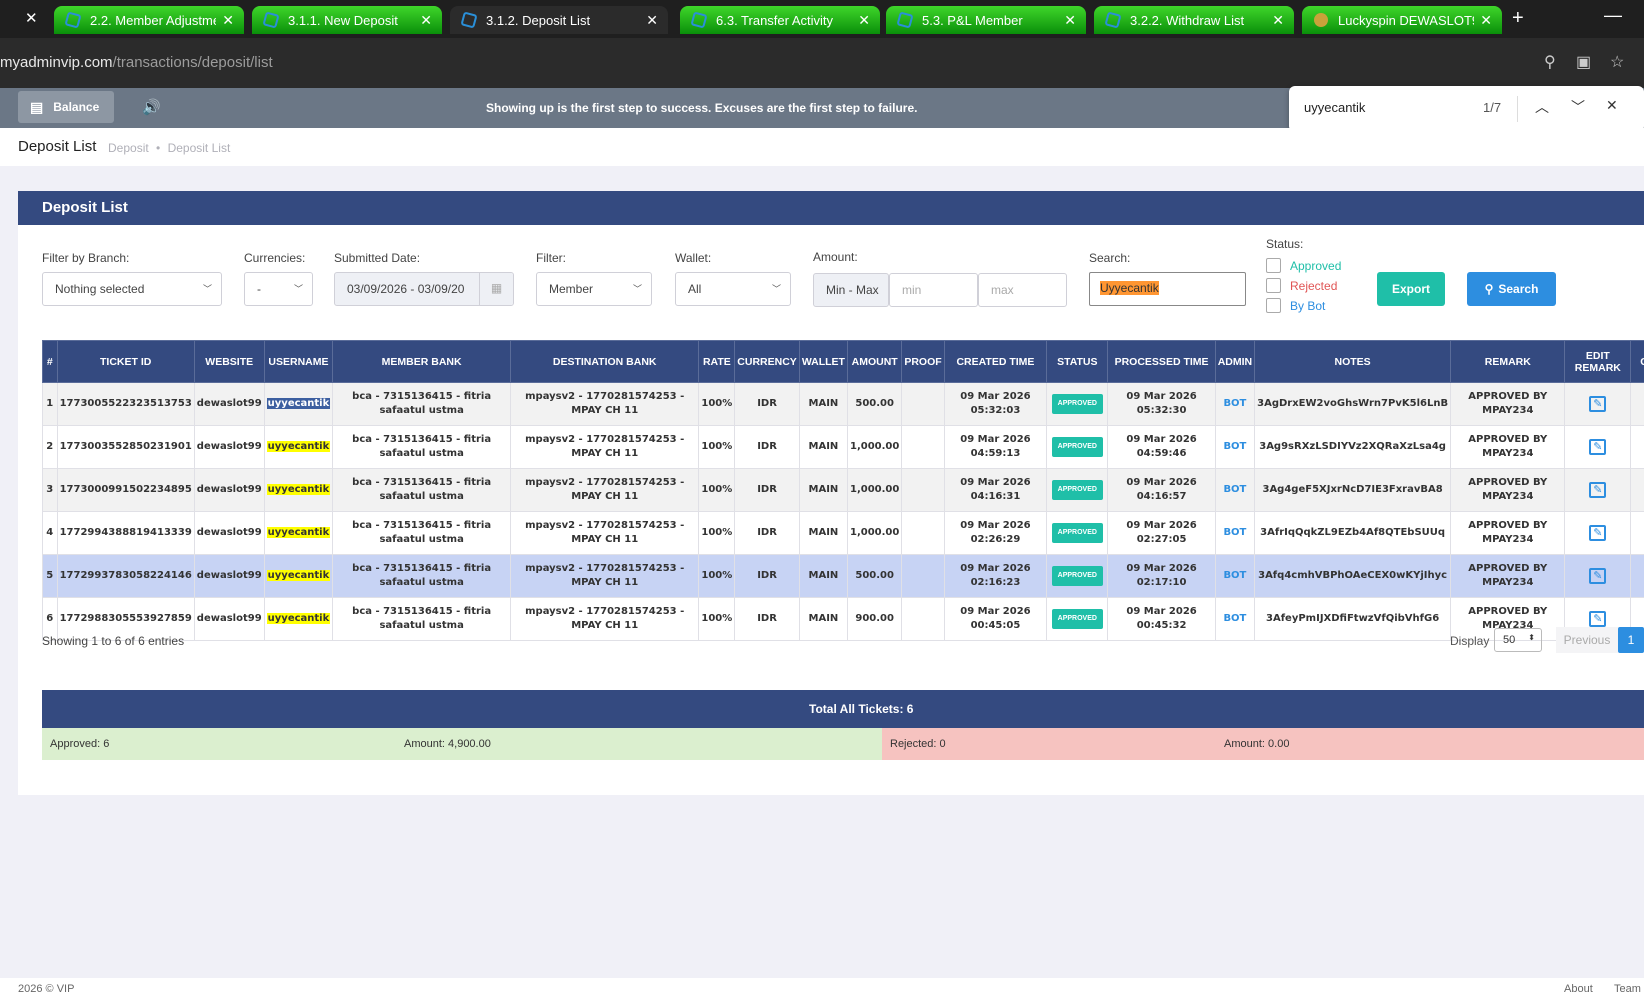 This screenshot has height=1006, width=1644. I want to click on bookmark-star-icon: ☆, so click(1617, 62).